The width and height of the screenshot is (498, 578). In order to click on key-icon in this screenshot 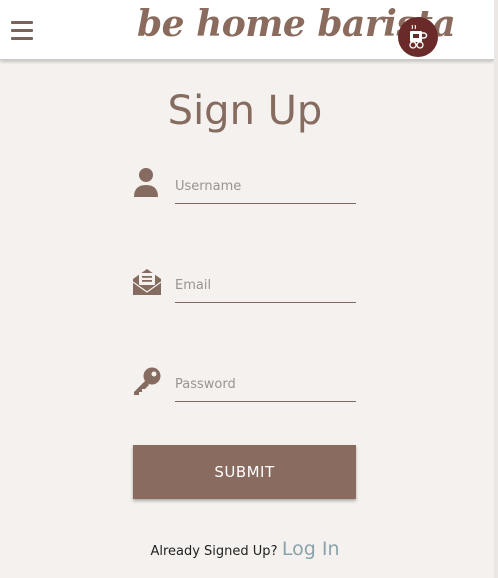, I will do `click(147, 381)`.